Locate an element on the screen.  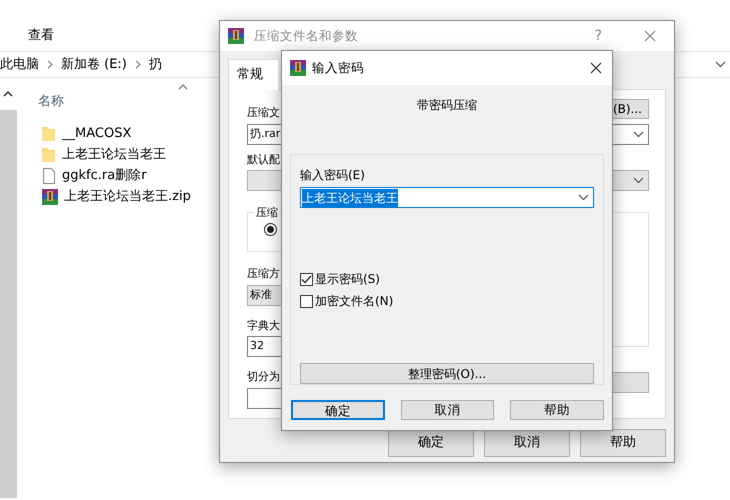
breadcrumb-item: 此电脑 is located at coordinates (19, 64).